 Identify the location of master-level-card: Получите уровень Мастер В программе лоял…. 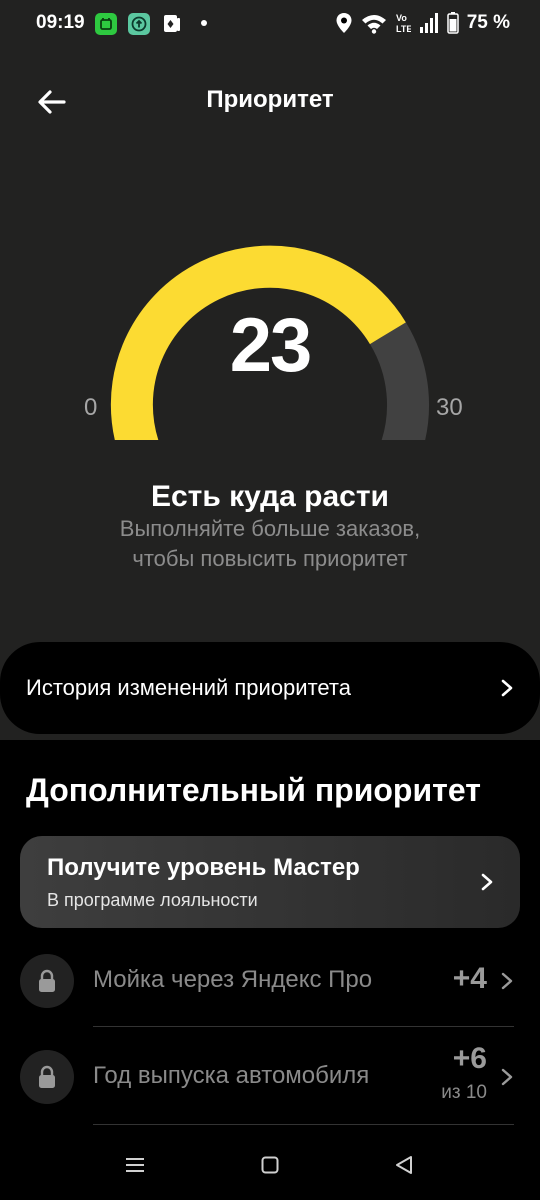
(270, 882).